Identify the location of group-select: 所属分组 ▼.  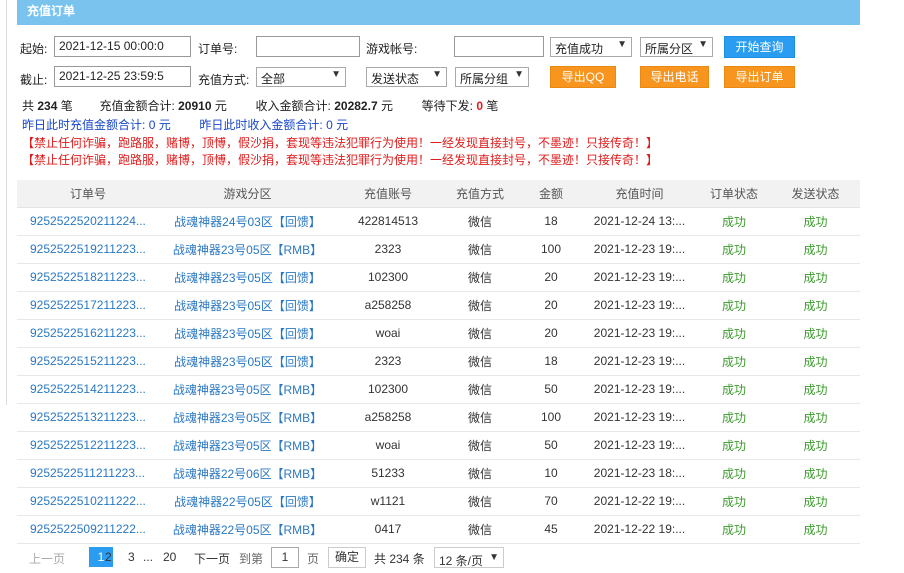
(492, 77).